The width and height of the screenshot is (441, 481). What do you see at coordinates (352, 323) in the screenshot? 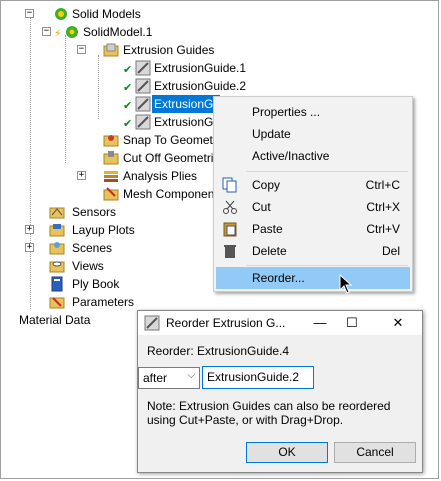
I see `maximize-button: ☐` at bounding box center [352, 323].